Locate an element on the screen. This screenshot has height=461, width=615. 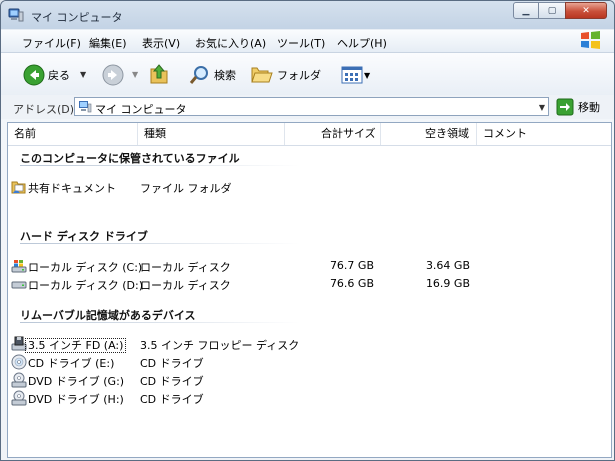
item-name: 3.5 インチ FD (A:) is located at coordinates (75, 345).